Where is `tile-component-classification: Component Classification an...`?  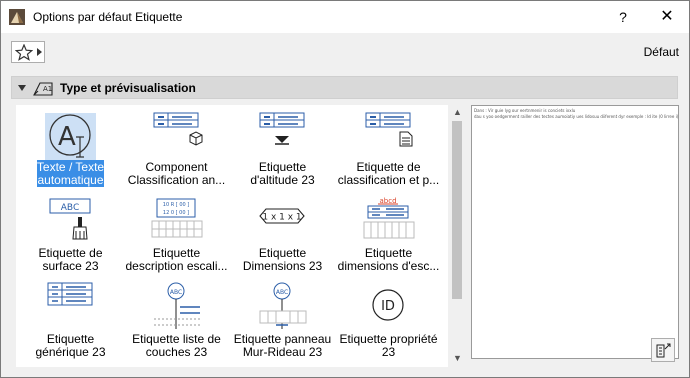
tile-component-classification: Component Classification an... is located at coordinates (176, 150).